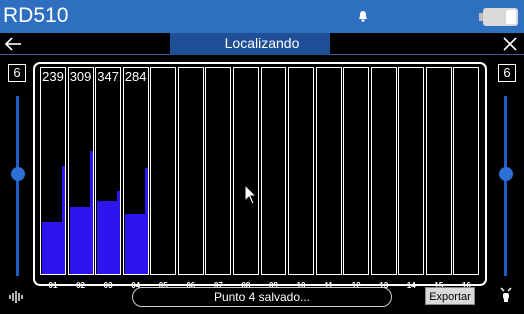  I want to click on right-gain-slider, so click(506, 186).